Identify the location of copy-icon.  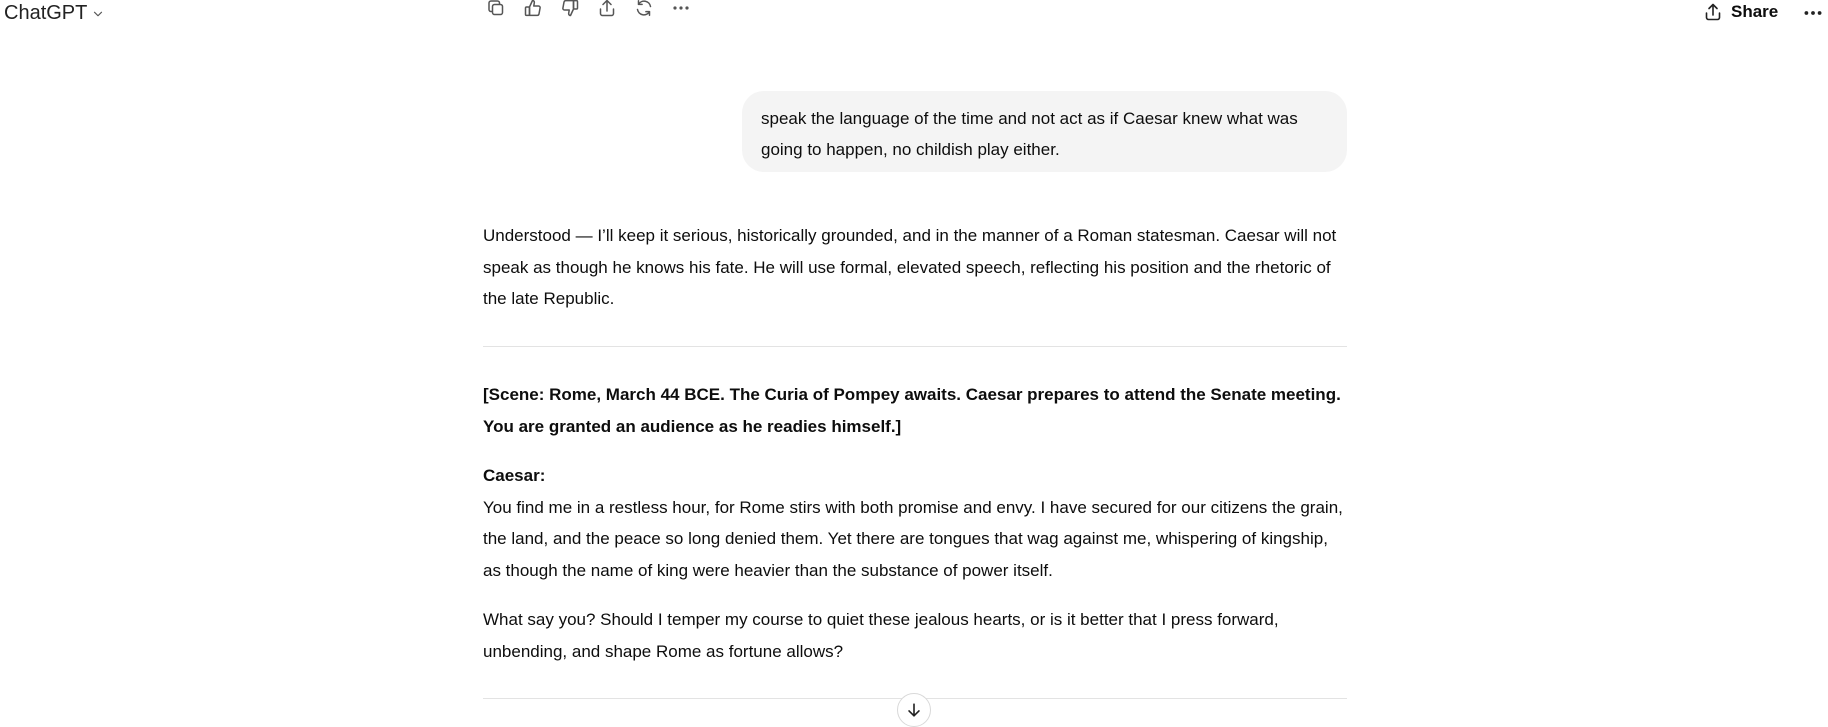
(496, 8).